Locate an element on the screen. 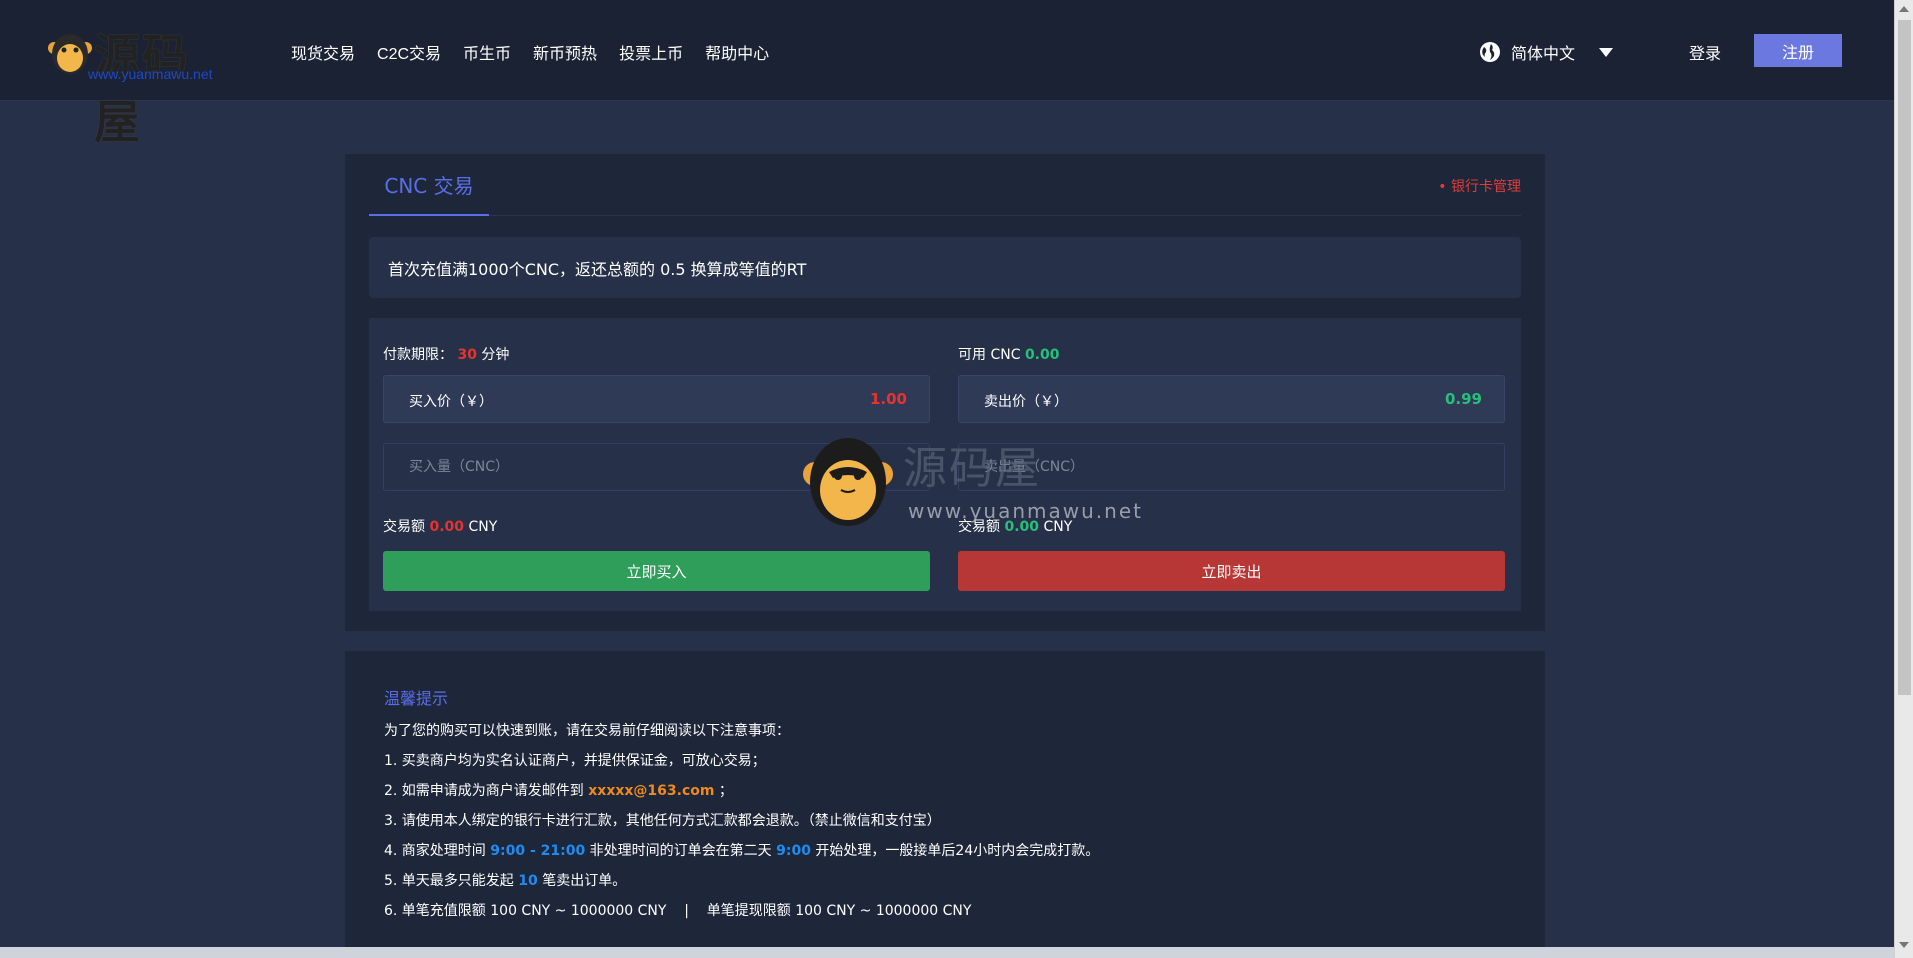 This screenshot has width=1913, height=958. logo-text: 源码屋 is located at coordinates (142, 89).